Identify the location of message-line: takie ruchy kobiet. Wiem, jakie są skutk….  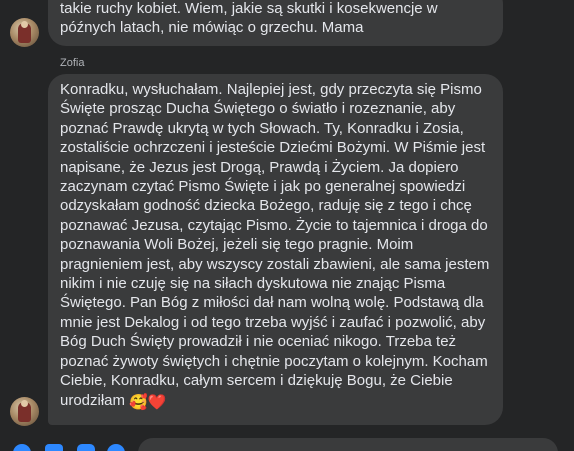
(249, 8).